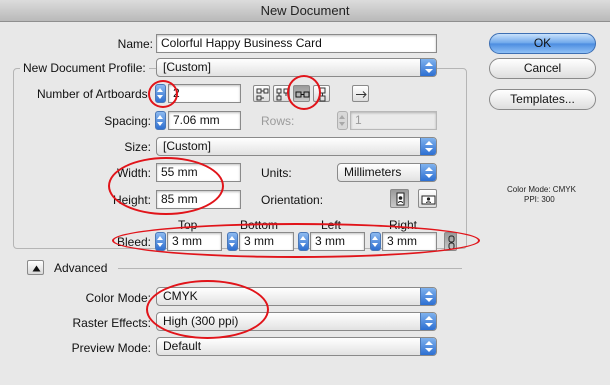 This screenshot has width=610, height=385. What do you see at coordinates (292, 200) in the screenshot?
I see `orientation-label: Orientation:` at bounding box center [292, 200].